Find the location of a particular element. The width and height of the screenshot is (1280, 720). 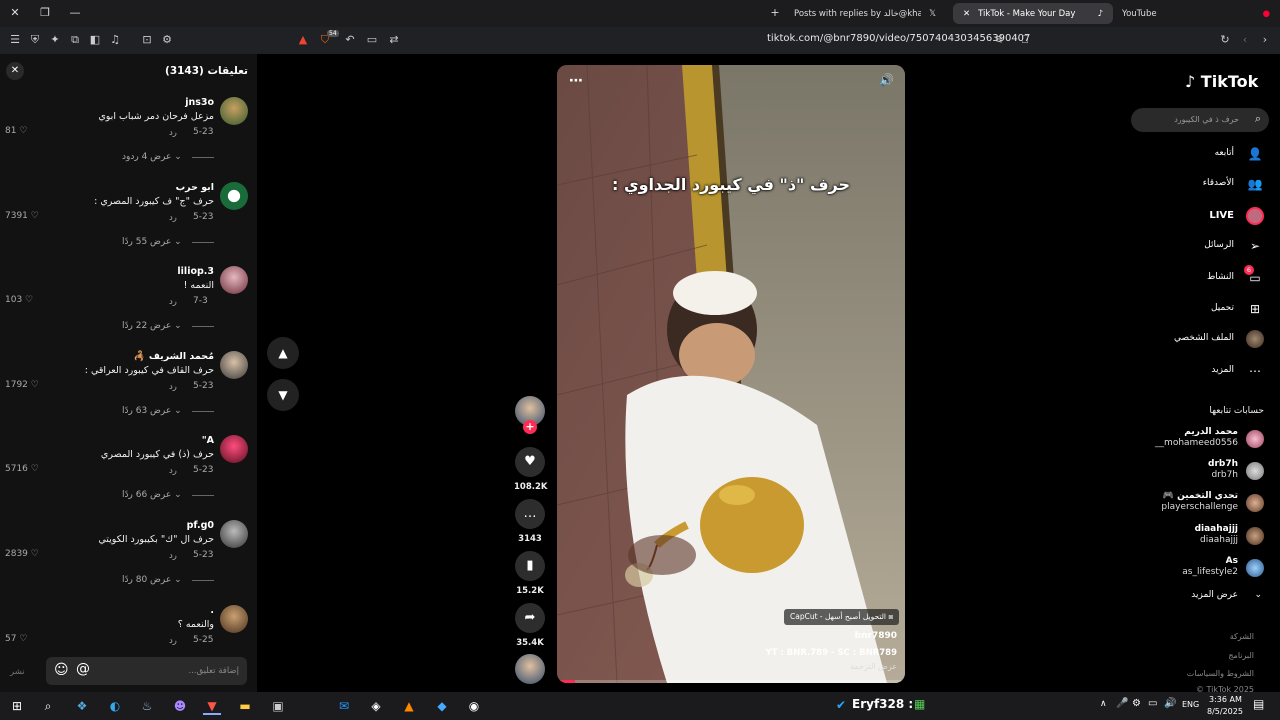

comment-username: pf.g0 is located at coordinates (200, 525).